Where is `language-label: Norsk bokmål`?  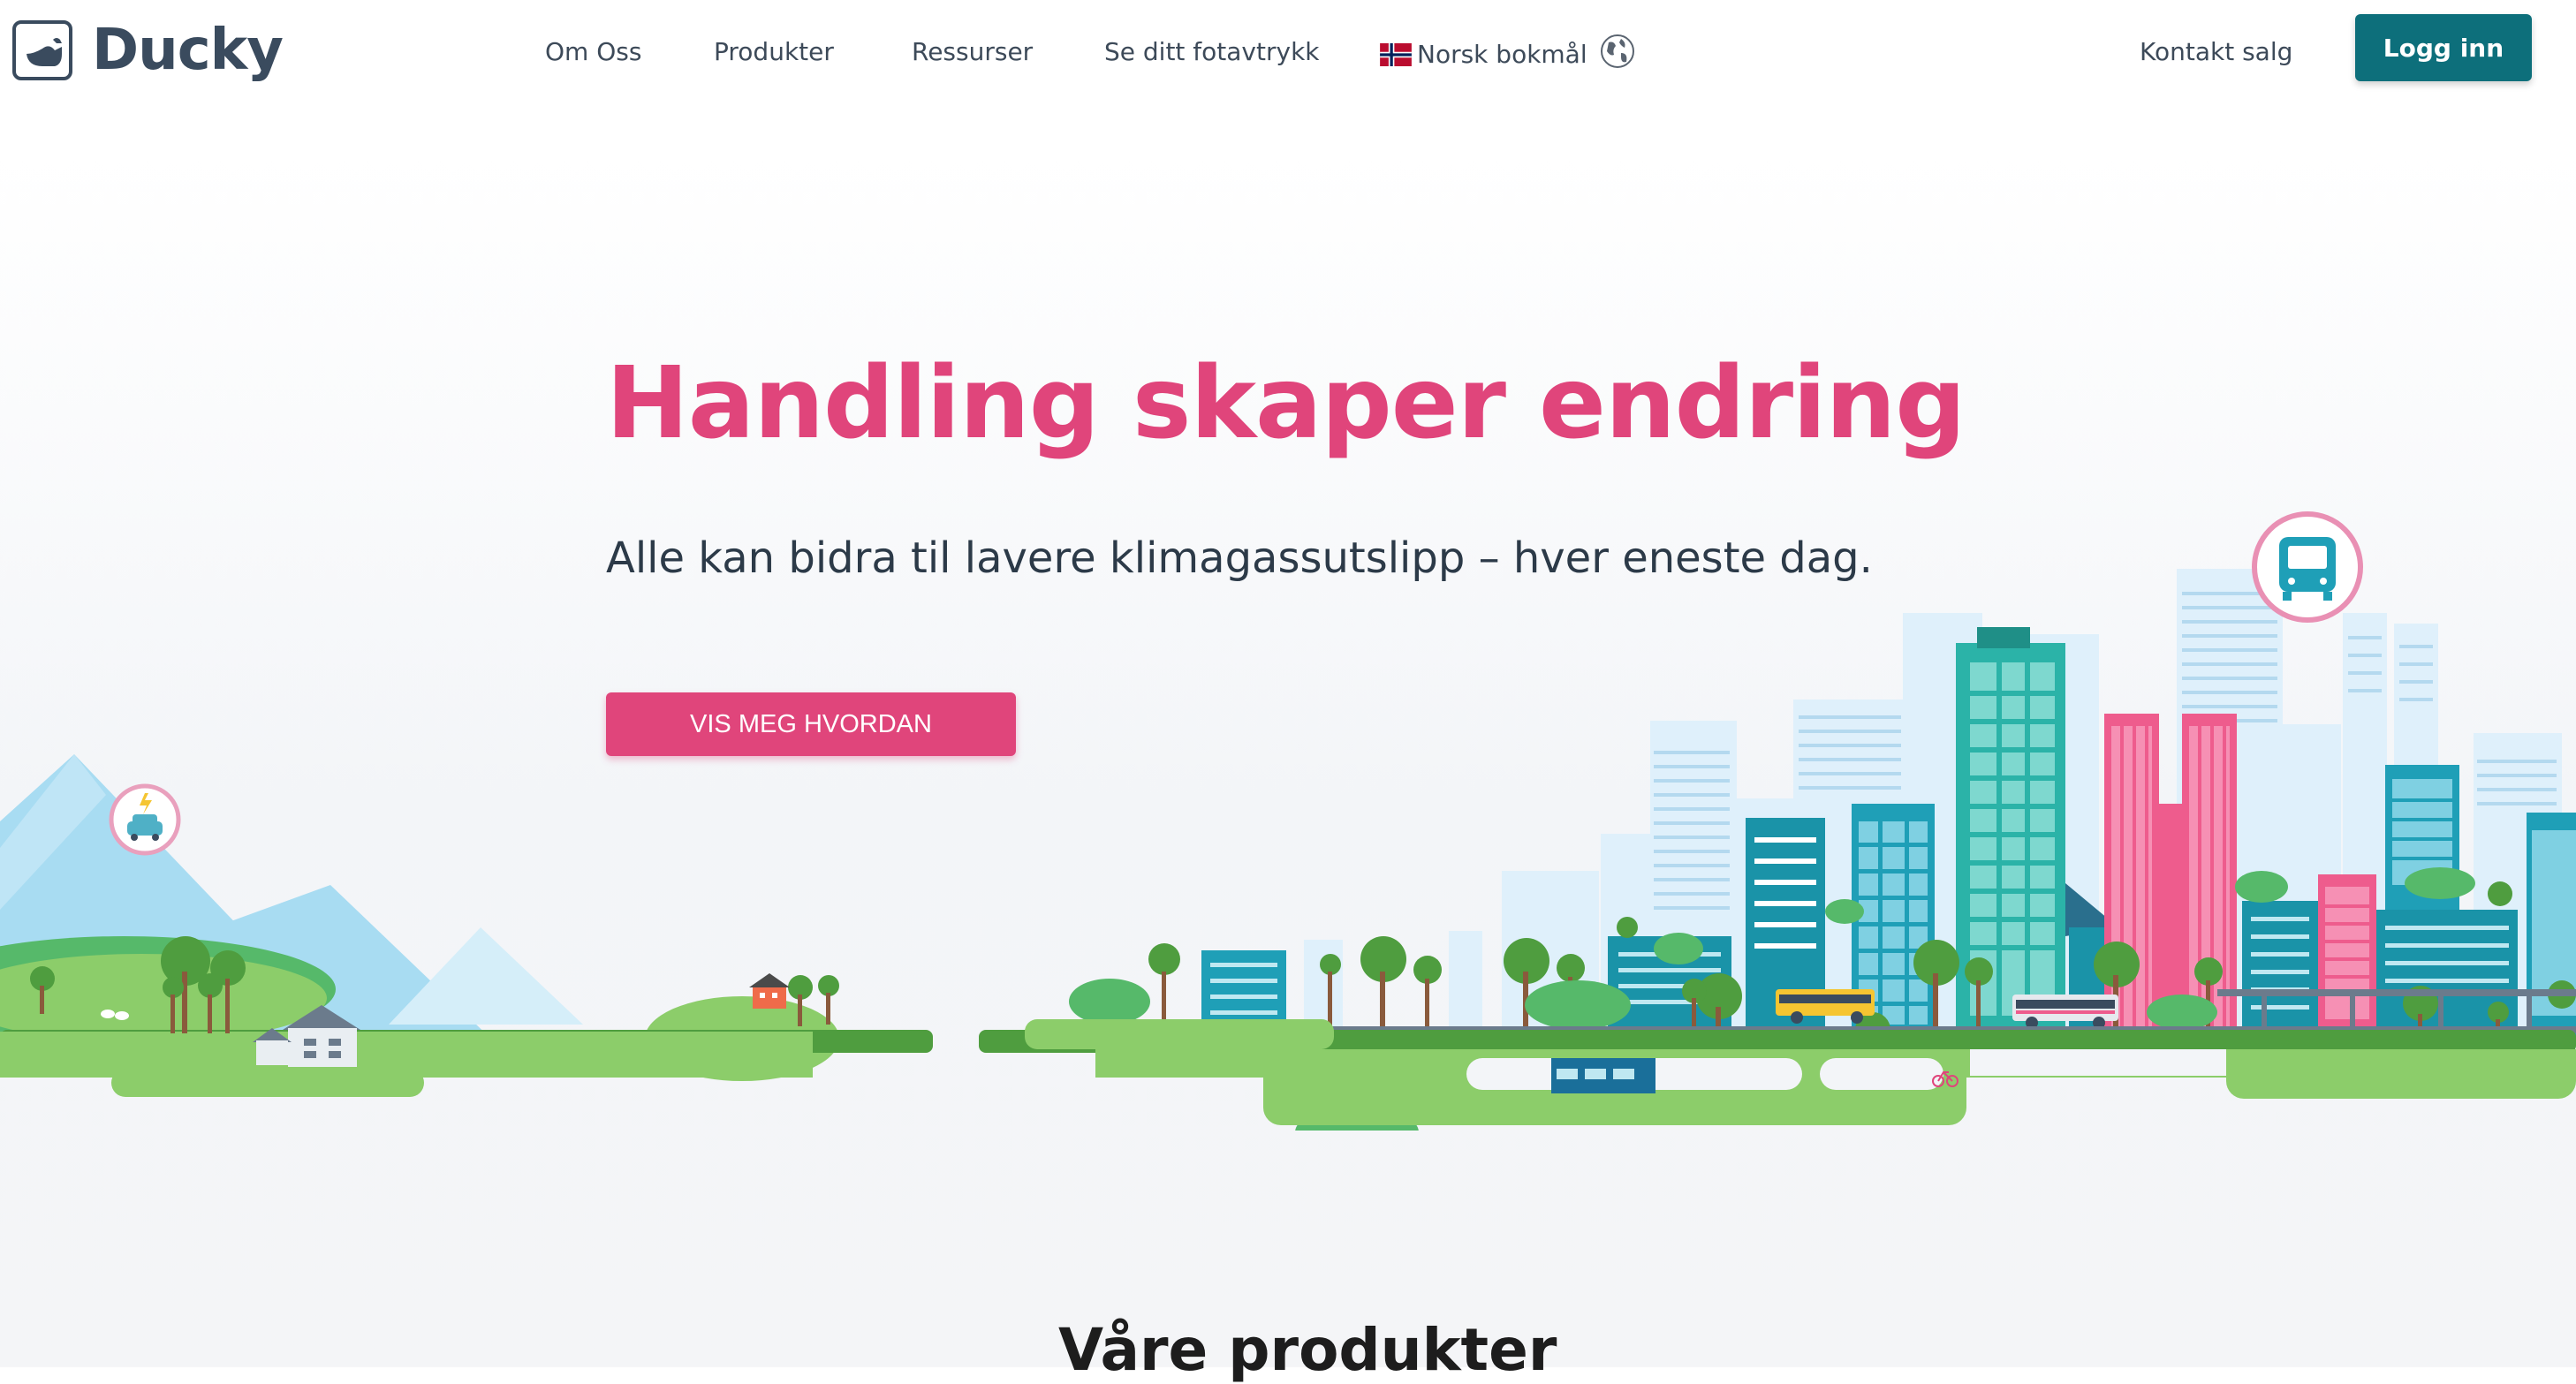
language-label: Norsk bokmål is located at coordinates (1502, 54).